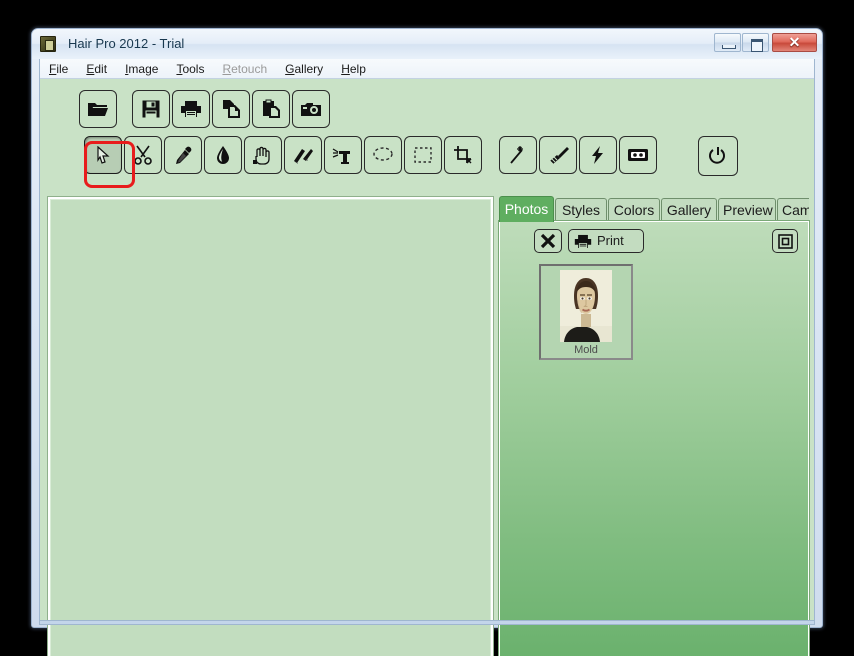  I want to click on list-item: Mold, so click(586, 312).